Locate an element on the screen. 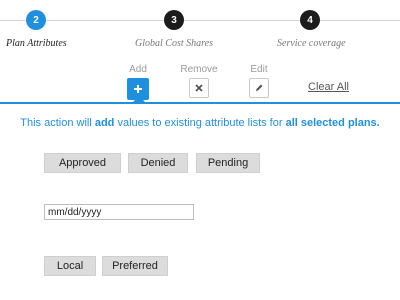 The width and height of the screenshot is (400, 300). add-label: Add is located at coordinates (138, 69).